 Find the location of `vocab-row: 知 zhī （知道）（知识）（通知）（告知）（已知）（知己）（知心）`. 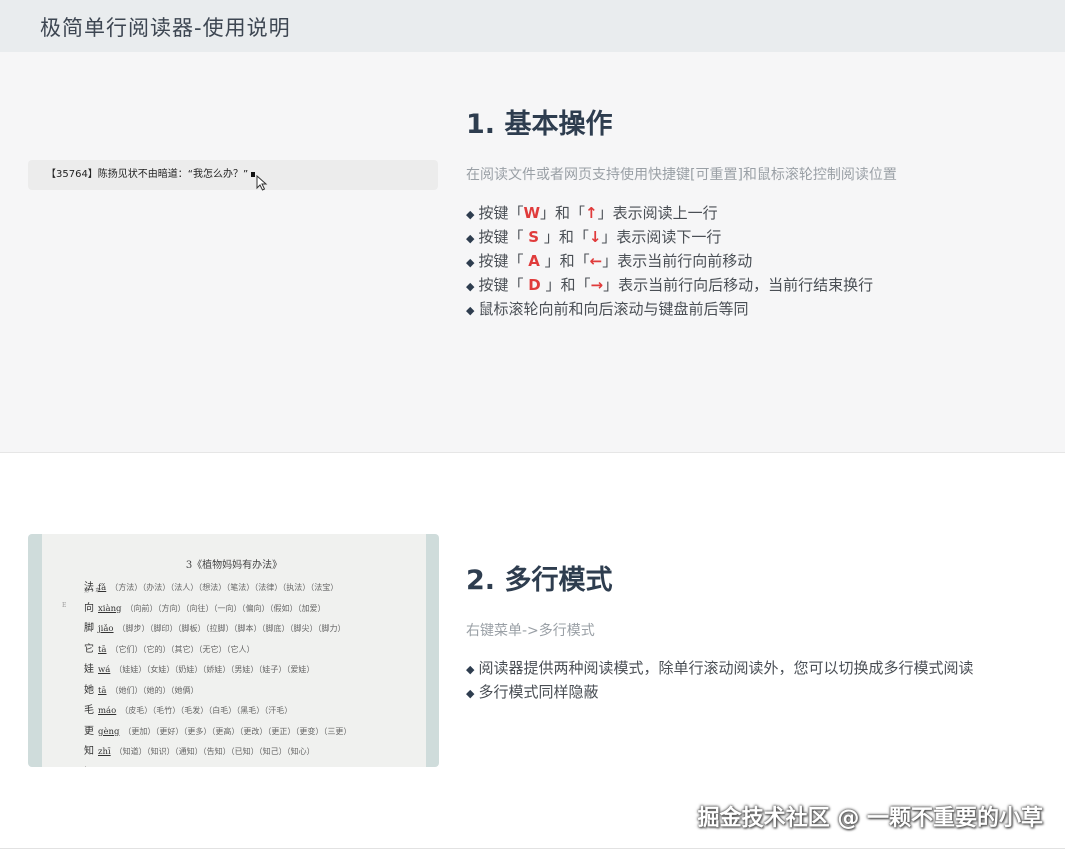

vocab-row: 知 zhī （知道）（知识）（通知）（告知）（已知）（知己）（知心） is located at coordinates (199, 749).